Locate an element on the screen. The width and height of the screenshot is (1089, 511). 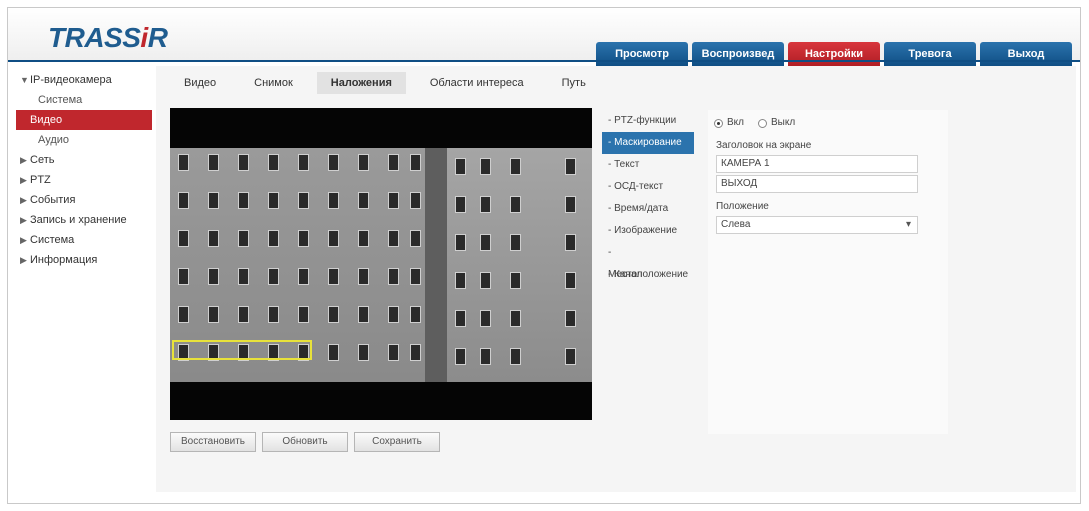
video-buttons: Восстановить Обновить Сохранить is located at coordinates (305, 442).